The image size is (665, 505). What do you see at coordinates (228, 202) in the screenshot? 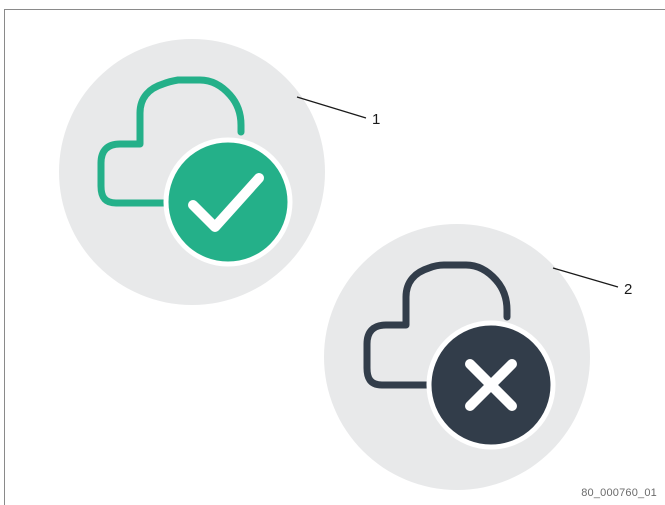
I see `check-circle` at bounding box center [228, 202].